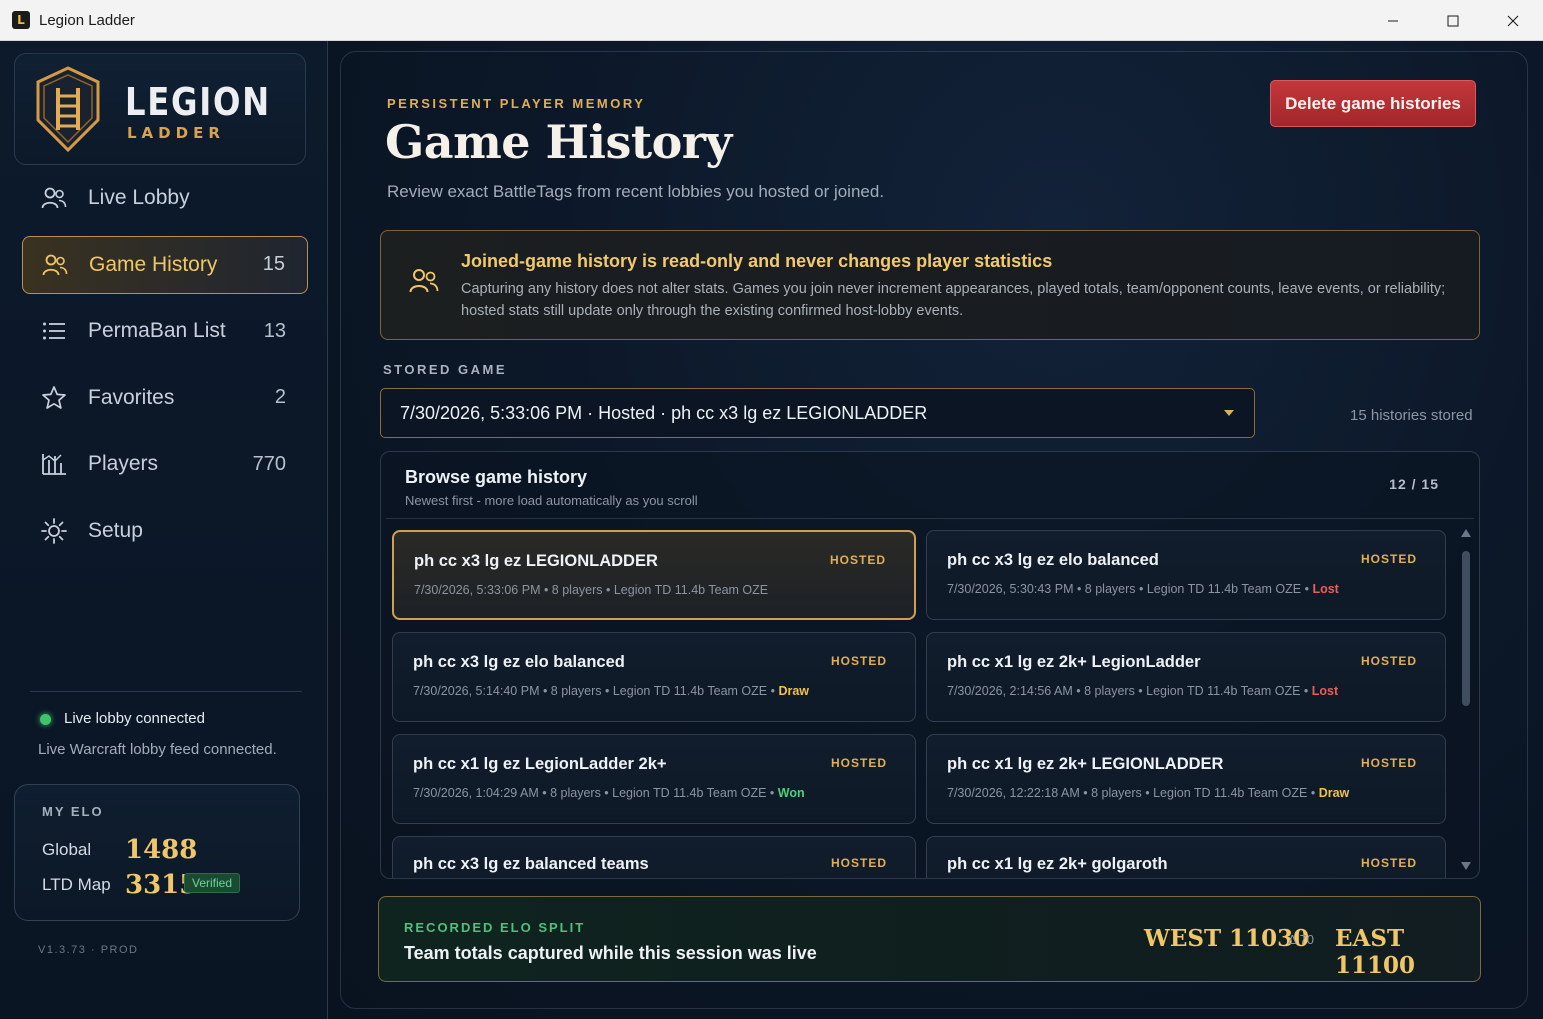 This screenshot has height=1019, width=1543. What do you see at coordinates (273, 264) in the screenshot?
I see `sidebar-item-count: 15` at bounding box center [273, 264].